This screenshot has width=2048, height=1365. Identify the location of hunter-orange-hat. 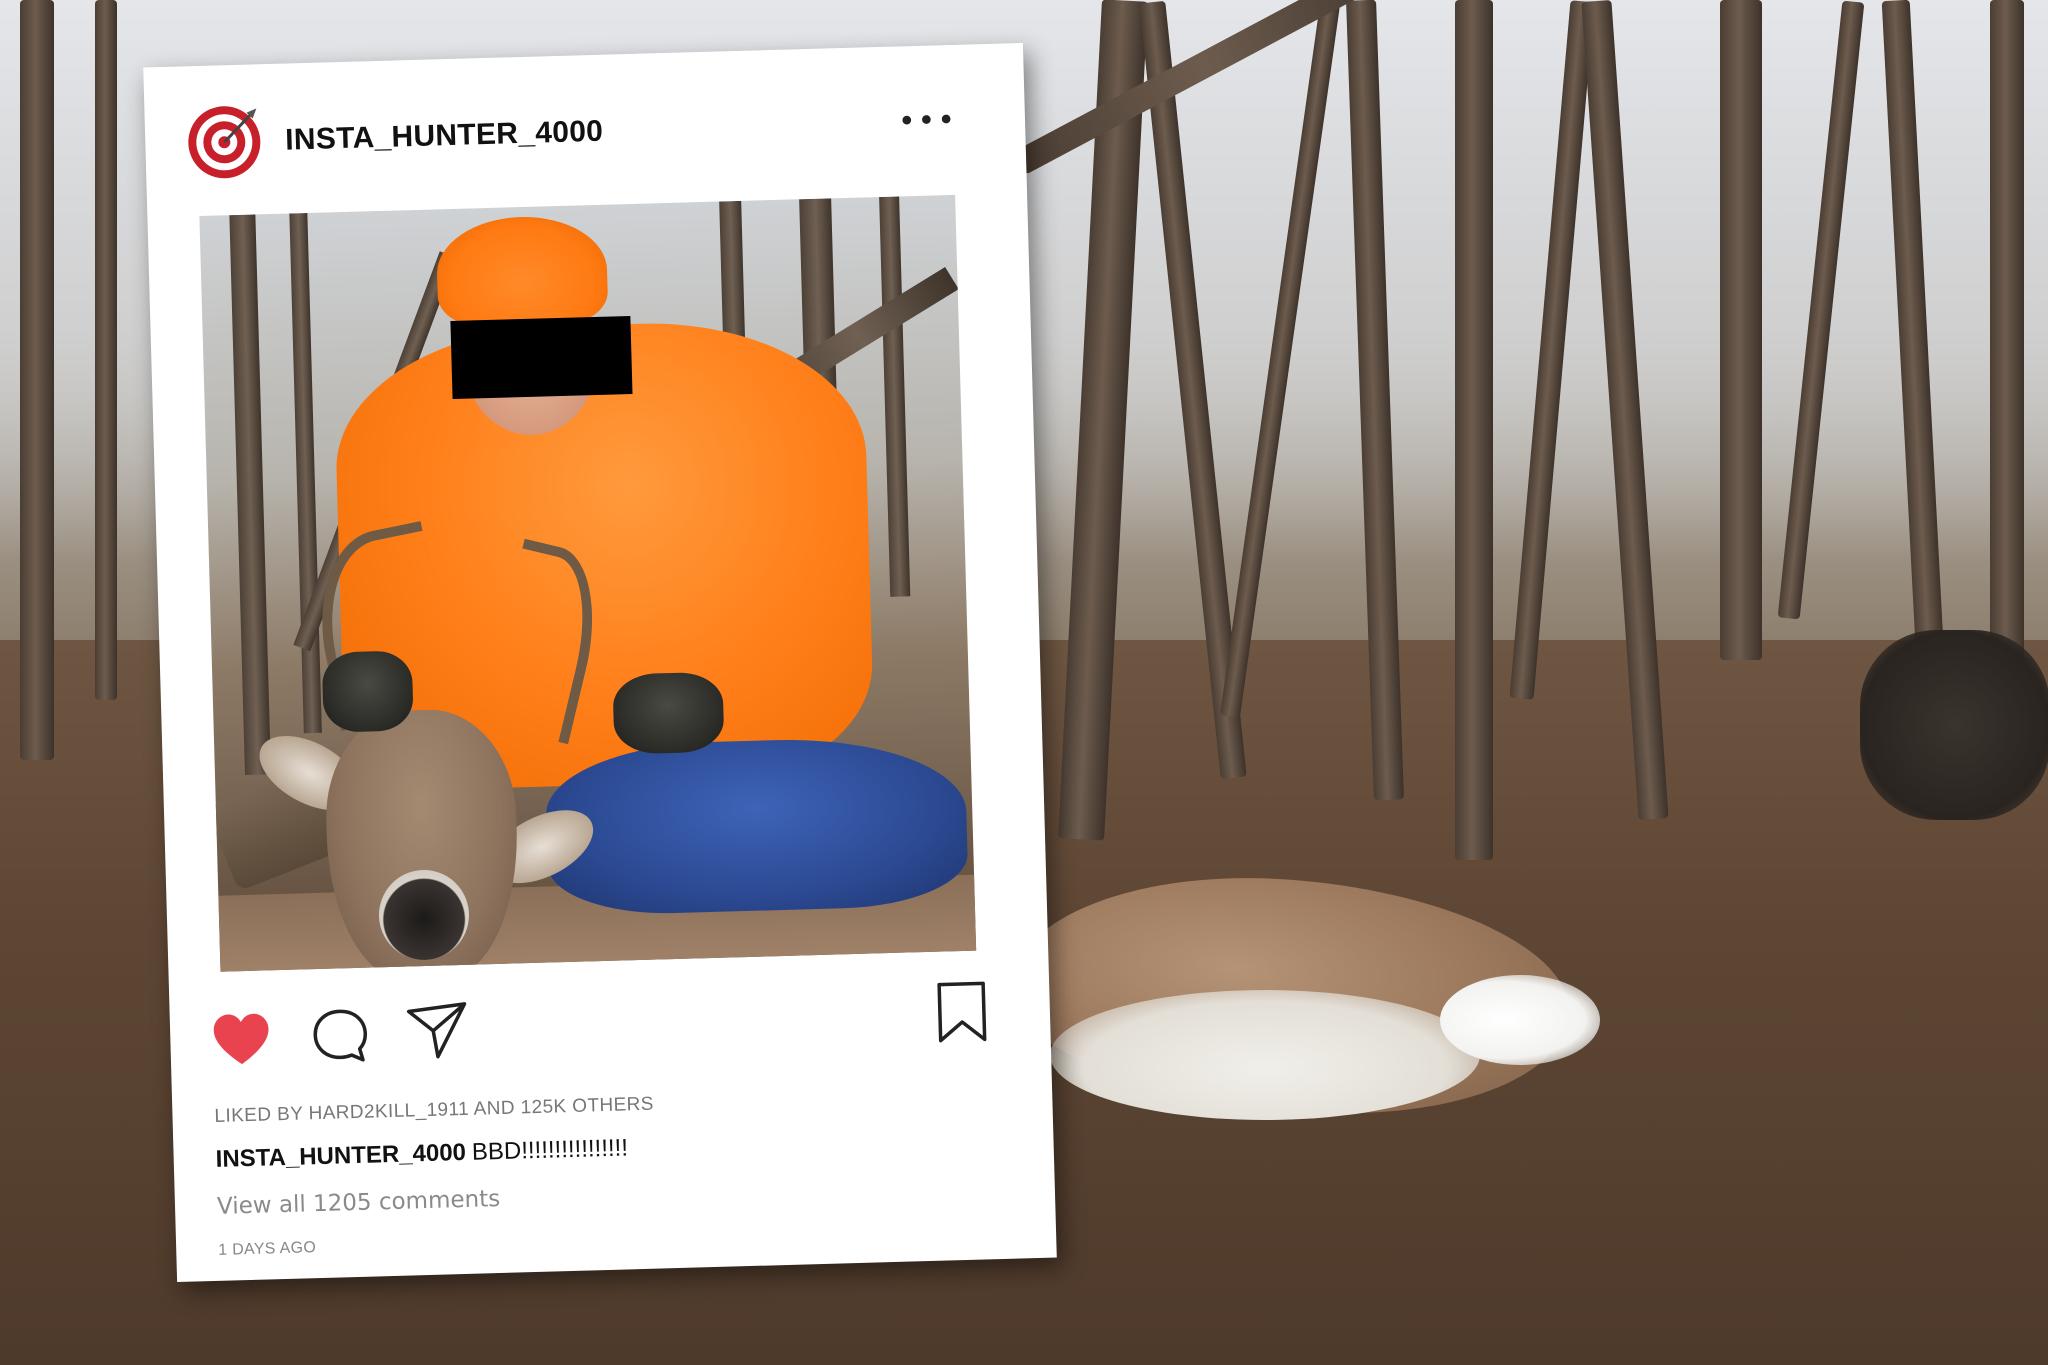
(522, 272).